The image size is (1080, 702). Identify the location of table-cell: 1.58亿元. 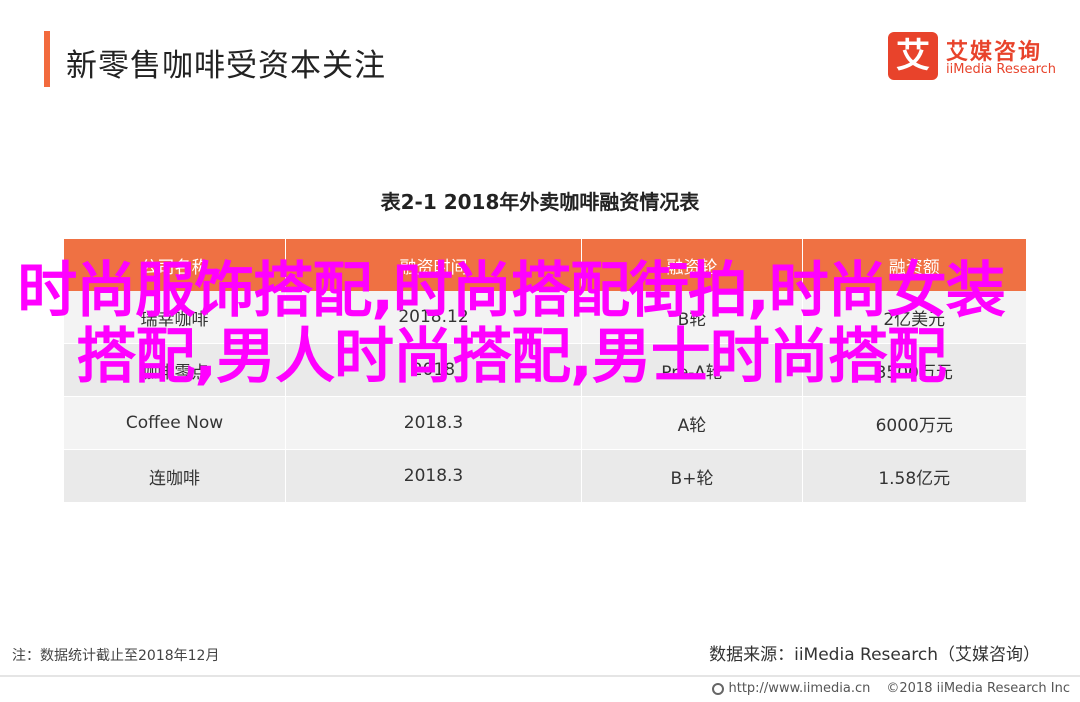
(914, 476).